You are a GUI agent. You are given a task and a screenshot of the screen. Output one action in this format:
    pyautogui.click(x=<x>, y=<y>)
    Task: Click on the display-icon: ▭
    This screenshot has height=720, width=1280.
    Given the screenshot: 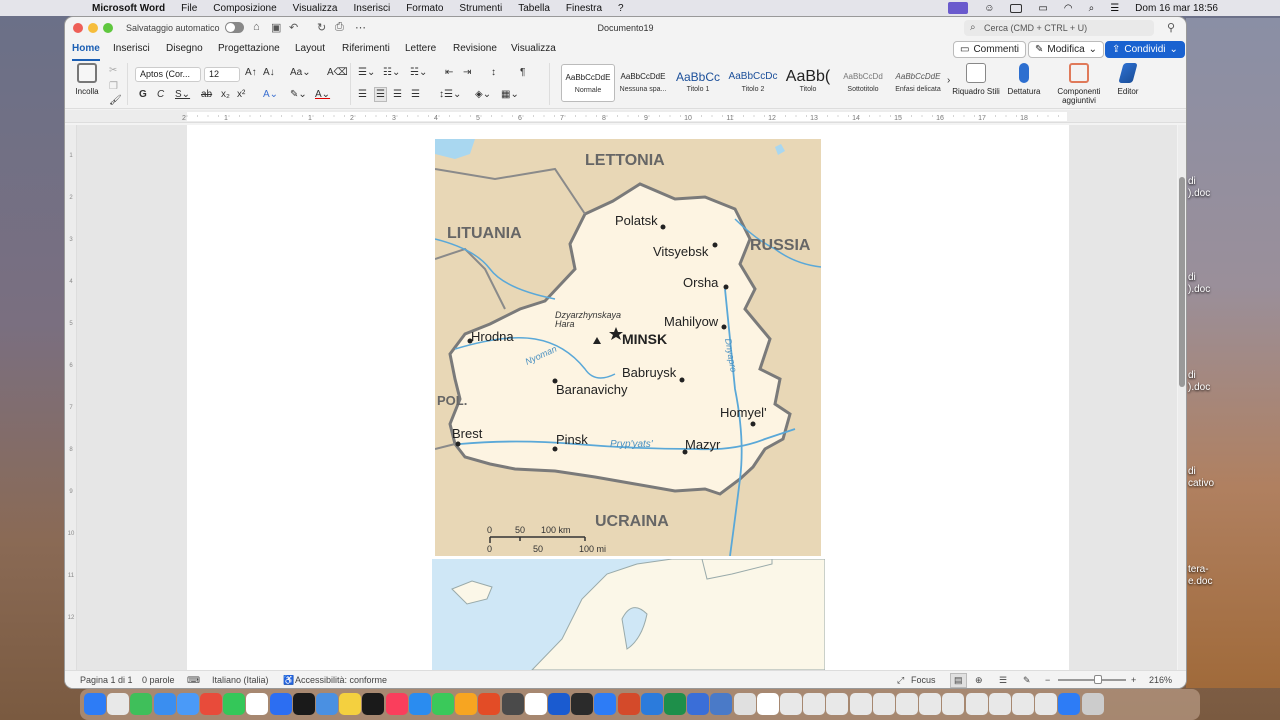 What is the action you would take?
    pyautogui.click(x=1042, y=8)
    